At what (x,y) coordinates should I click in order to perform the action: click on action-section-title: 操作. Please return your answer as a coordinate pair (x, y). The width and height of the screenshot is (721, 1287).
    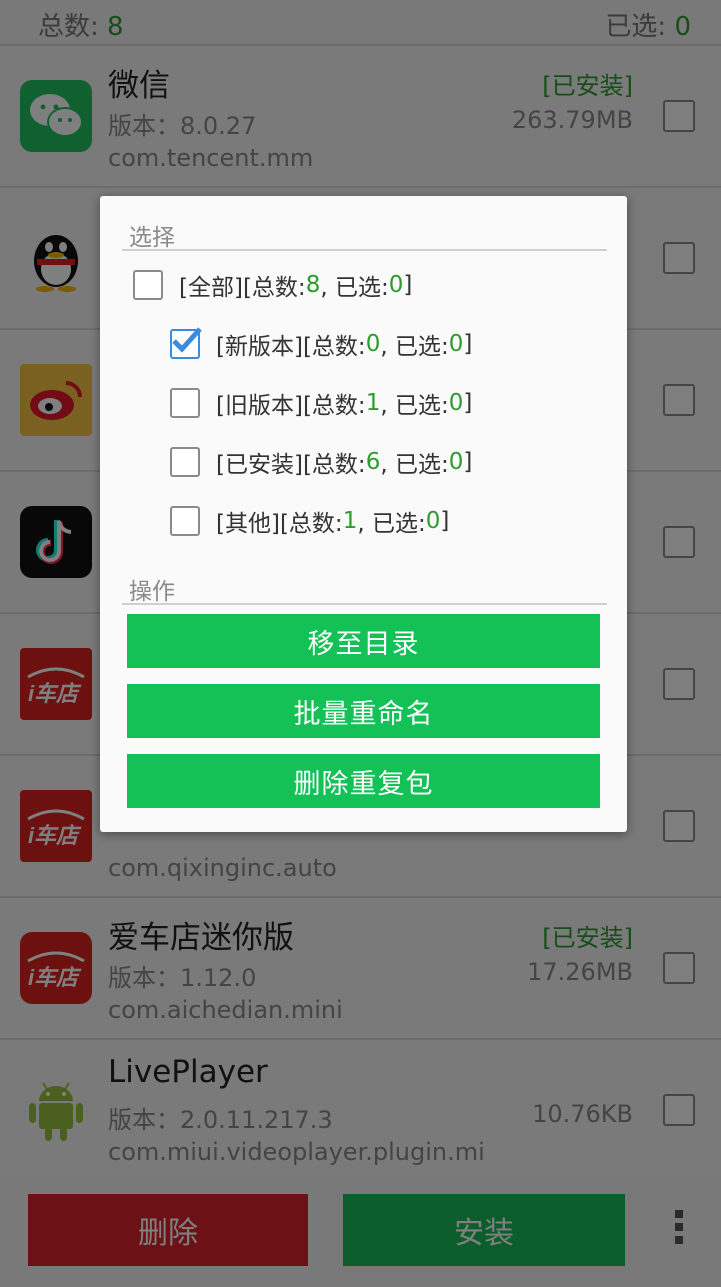
    Looking at the image, I should click on (152, 592).